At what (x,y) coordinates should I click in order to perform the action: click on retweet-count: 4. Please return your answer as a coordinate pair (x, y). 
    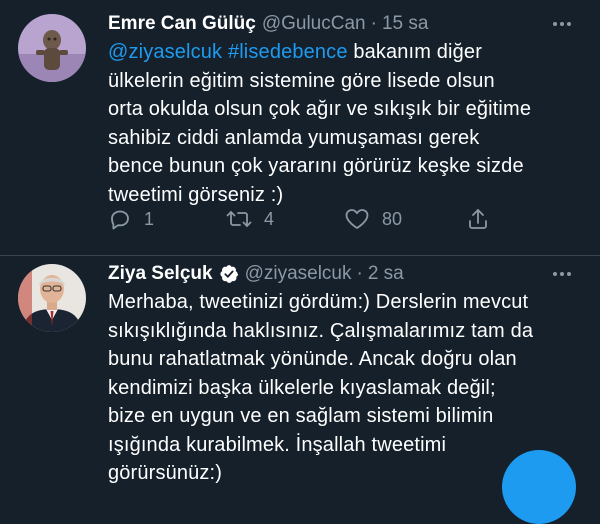
    Looking at the image, I should click on (269, 218).